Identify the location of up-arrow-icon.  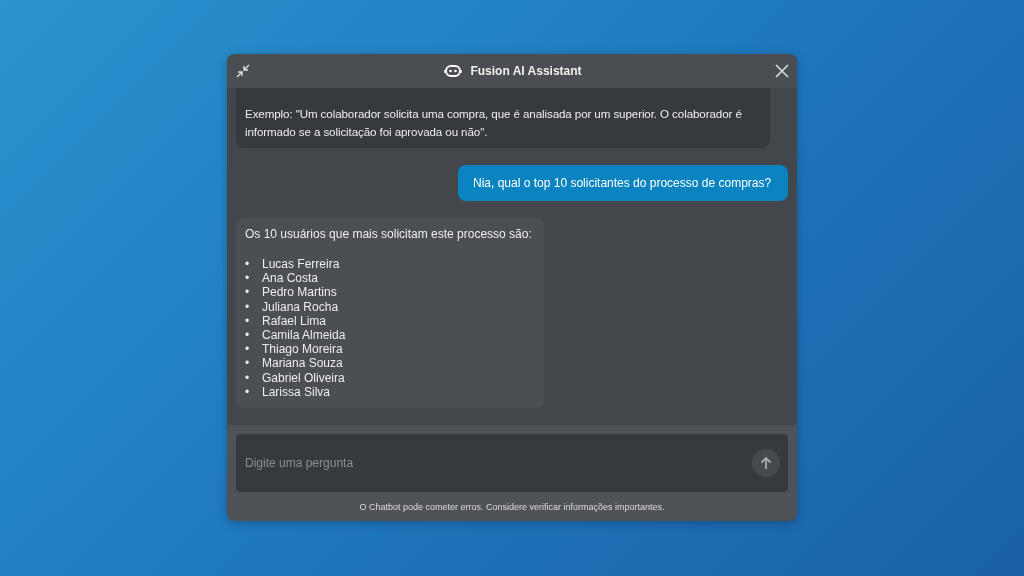
(766, 463).